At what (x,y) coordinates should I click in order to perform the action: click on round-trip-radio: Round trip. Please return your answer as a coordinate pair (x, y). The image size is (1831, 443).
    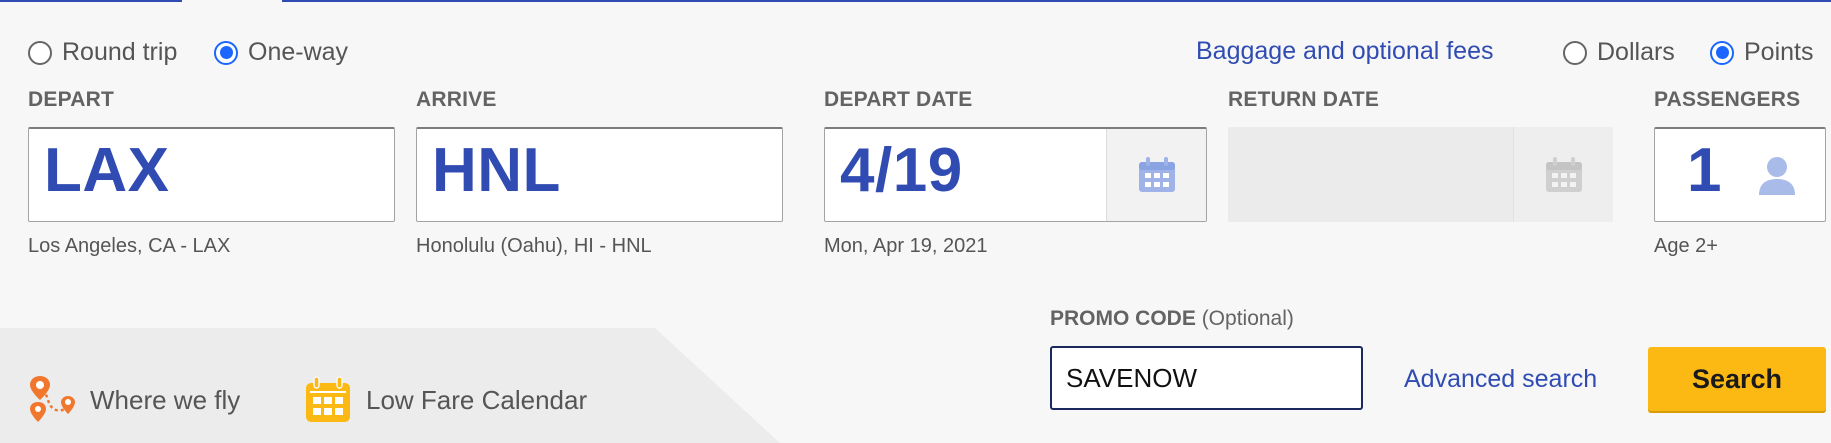
    Looking at the image, I should click on (102, 52).